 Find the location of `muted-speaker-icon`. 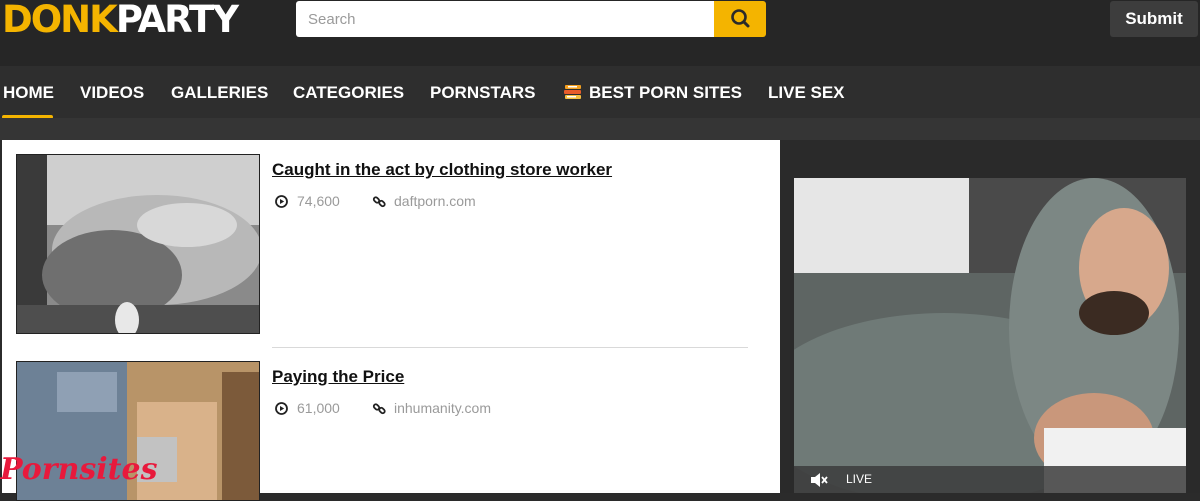

muted-speaker-icon is located at coordinates (819, 480).